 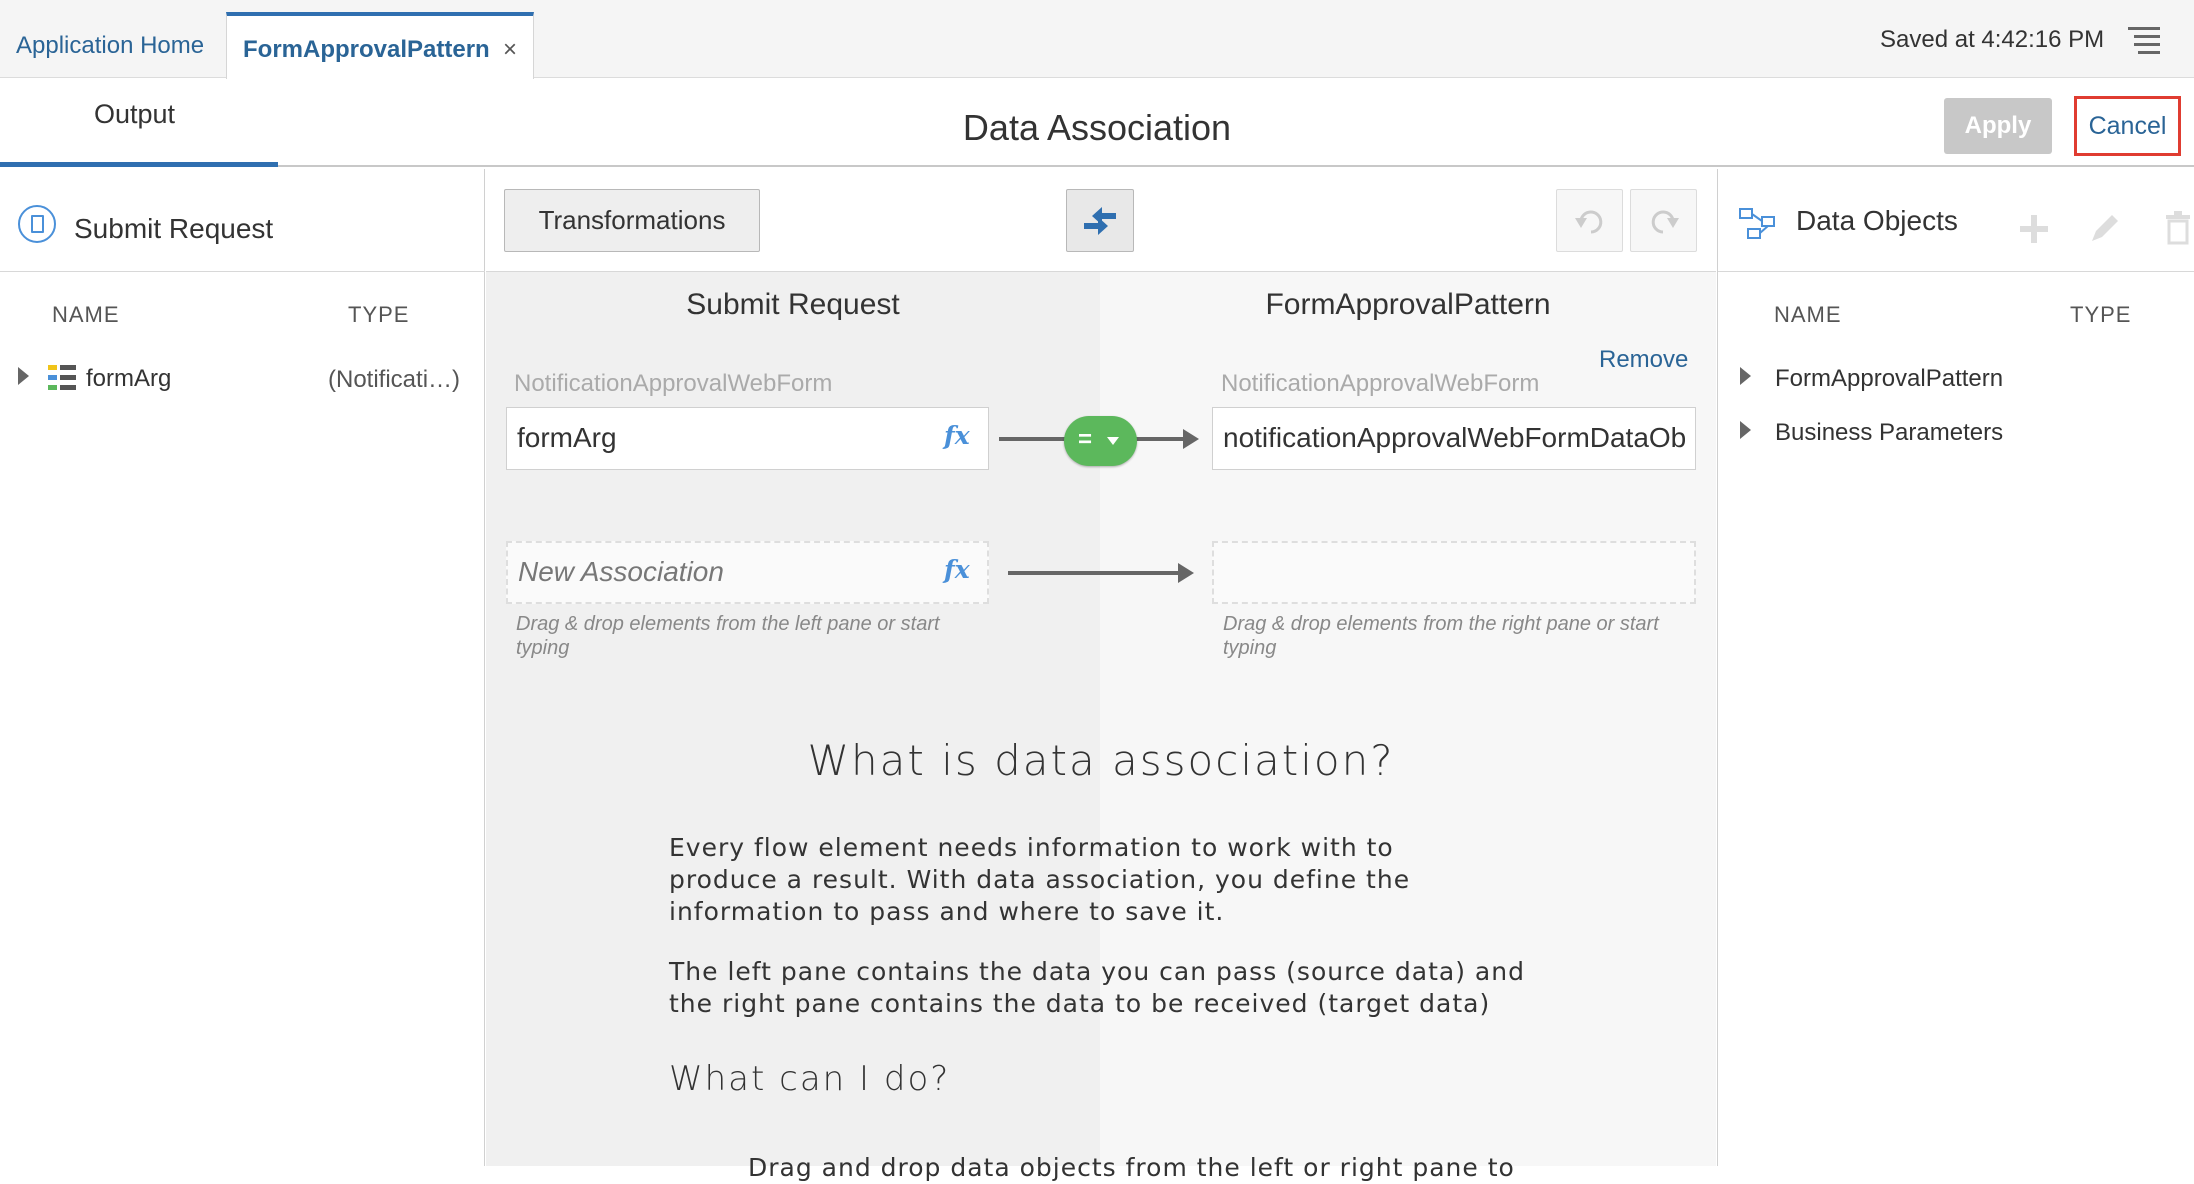 I want to click on redo-button, so click(x=1663, y=220).